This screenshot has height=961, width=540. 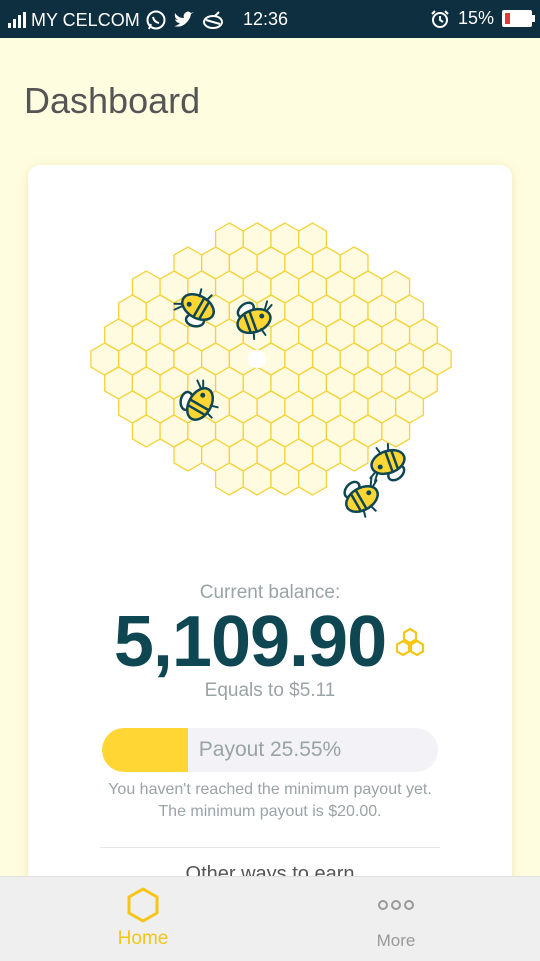 I want to click on more-dots-icon, so click(x=396, y=905).